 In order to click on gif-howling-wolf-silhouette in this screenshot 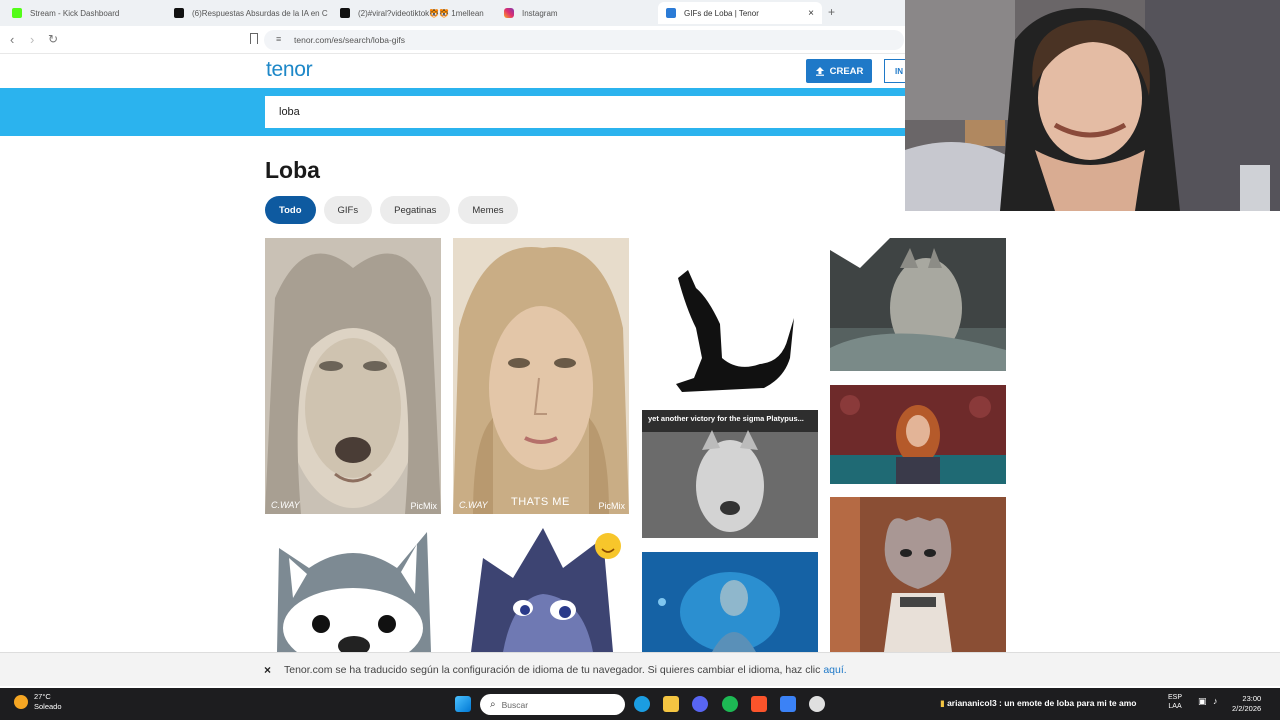, I will do `click(730, 317)`.